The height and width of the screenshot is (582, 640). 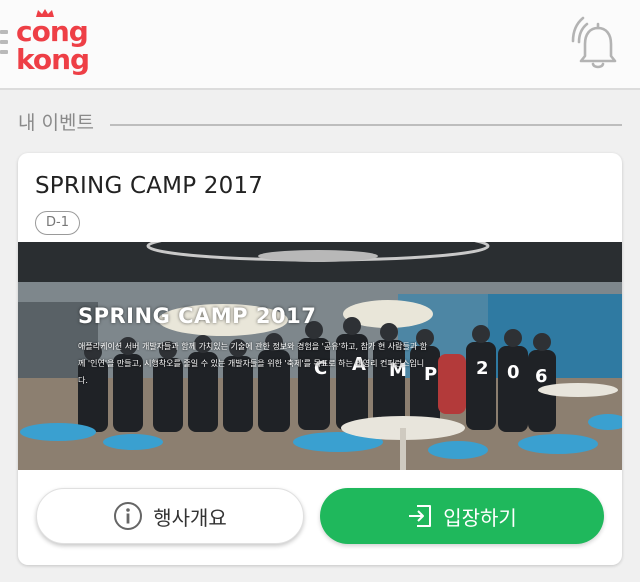 I want to click on enter-event-button: 입장하기, so click(x=462, y=516).